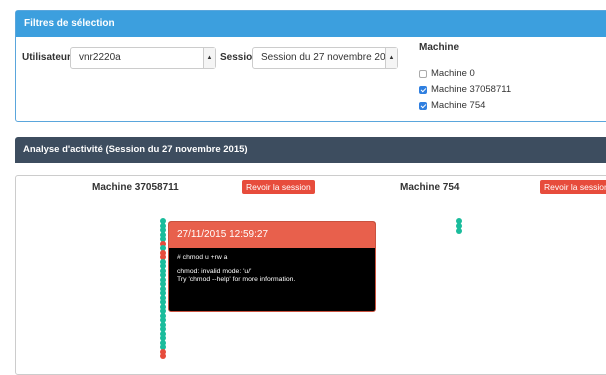 The image size is (606, 375). What do you see at coordinates (163, 356) in the screenshot?
I see `timeline-event-error` at bounding box center [163, 356].